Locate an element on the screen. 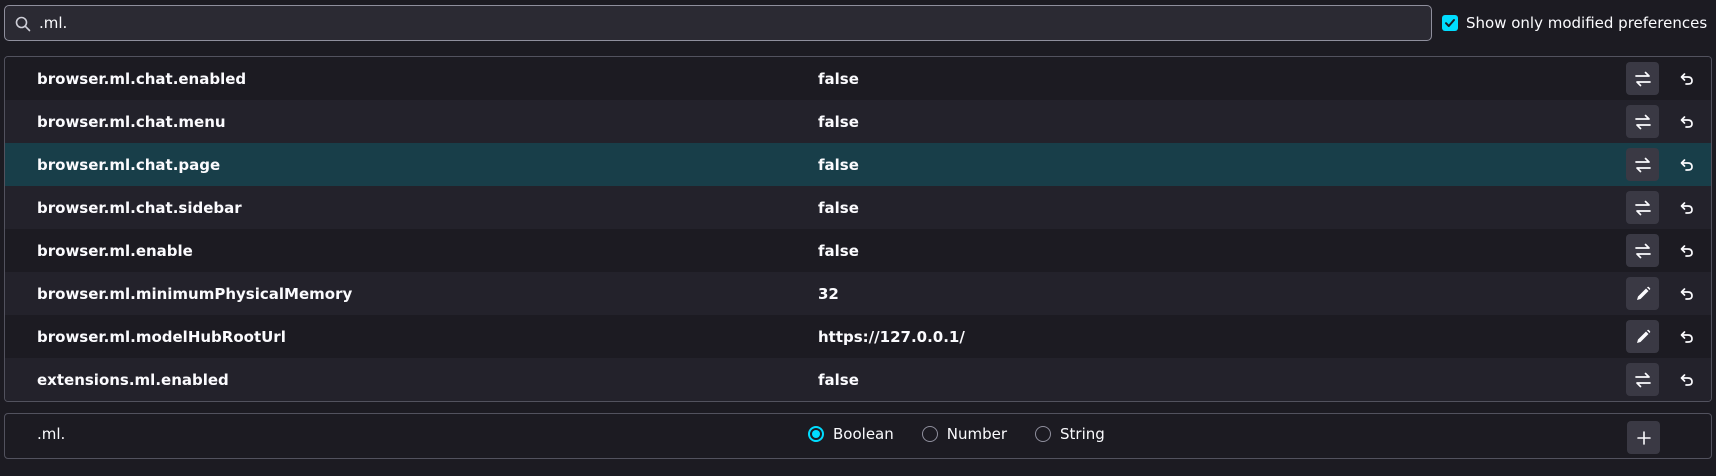 This screenshot has height=476, width=1716. preference-type-radios: Boolean Number String is located at coordinates (970, 434).